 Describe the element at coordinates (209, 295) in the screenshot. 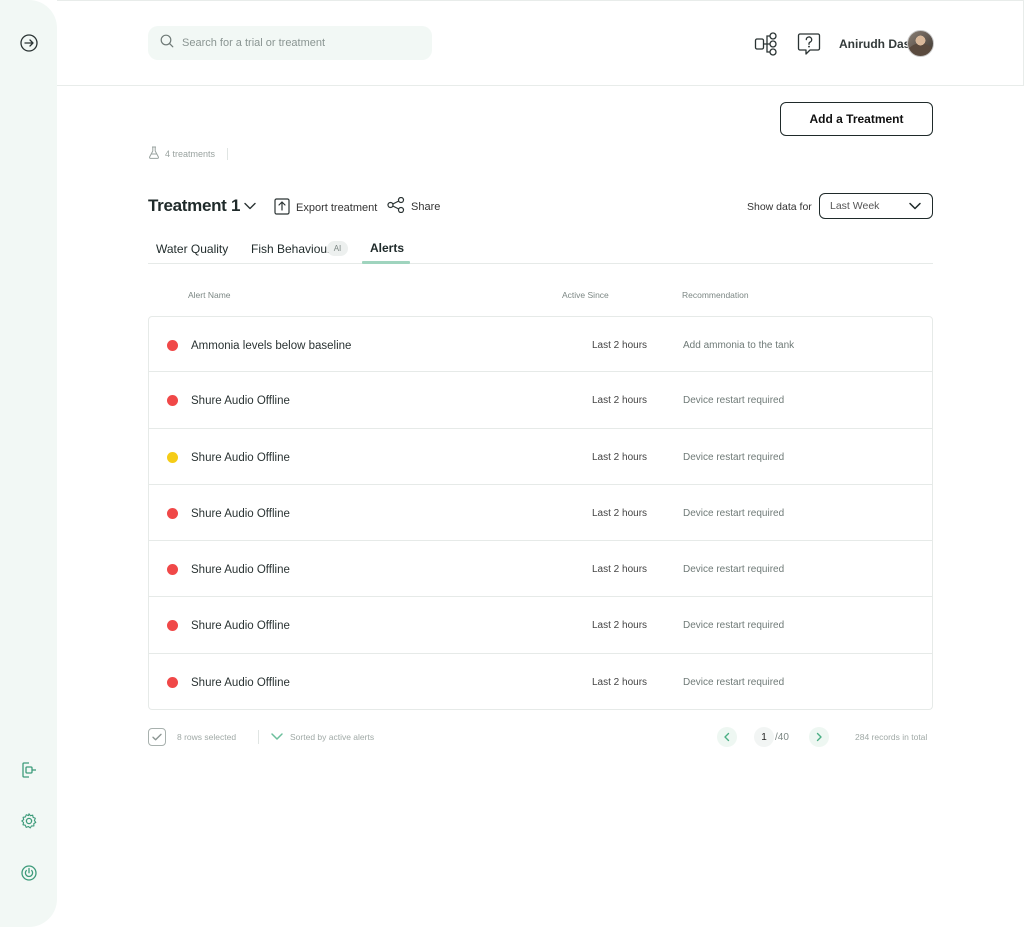

I see `column-header-alert-name: Alert Name` at that location.